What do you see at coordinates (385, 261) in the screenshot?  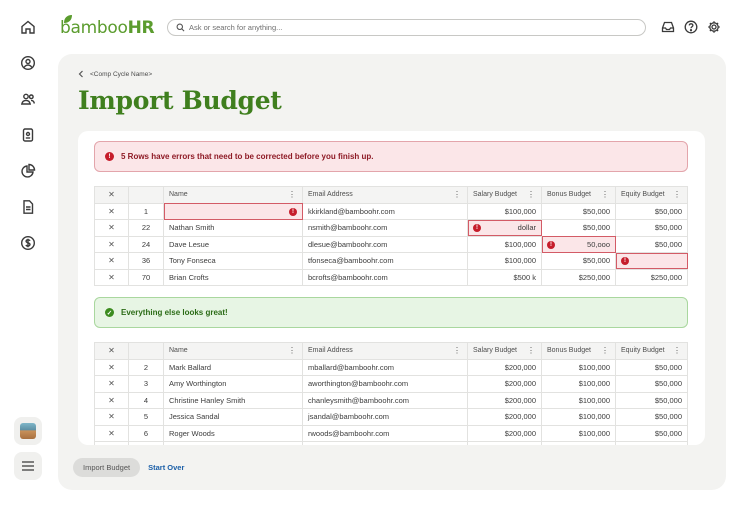 I see `email-cell: tfonseca@bamboohr.com` at bounding box center [385, 261].